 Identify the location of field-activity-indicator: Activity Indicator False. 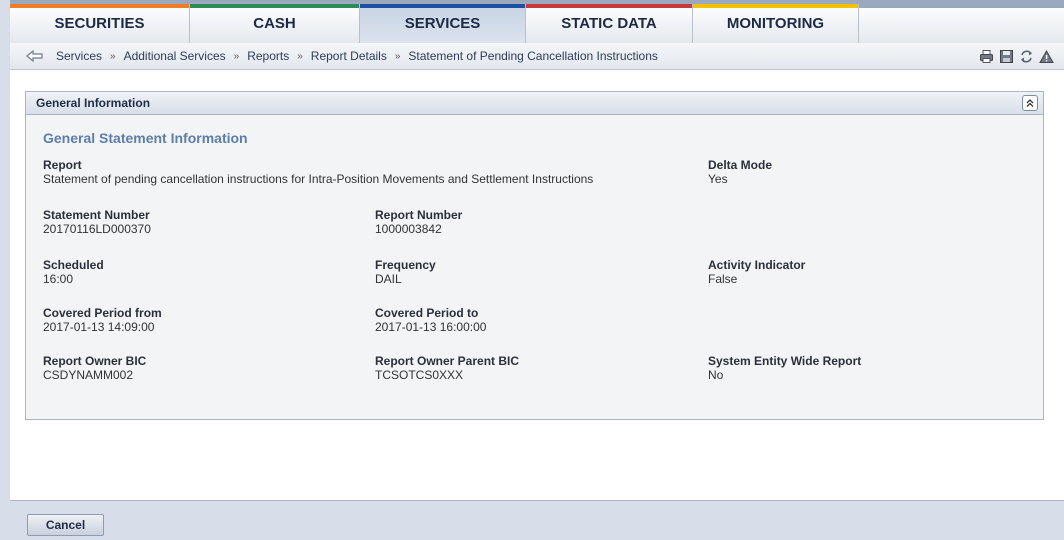
(756, 272).